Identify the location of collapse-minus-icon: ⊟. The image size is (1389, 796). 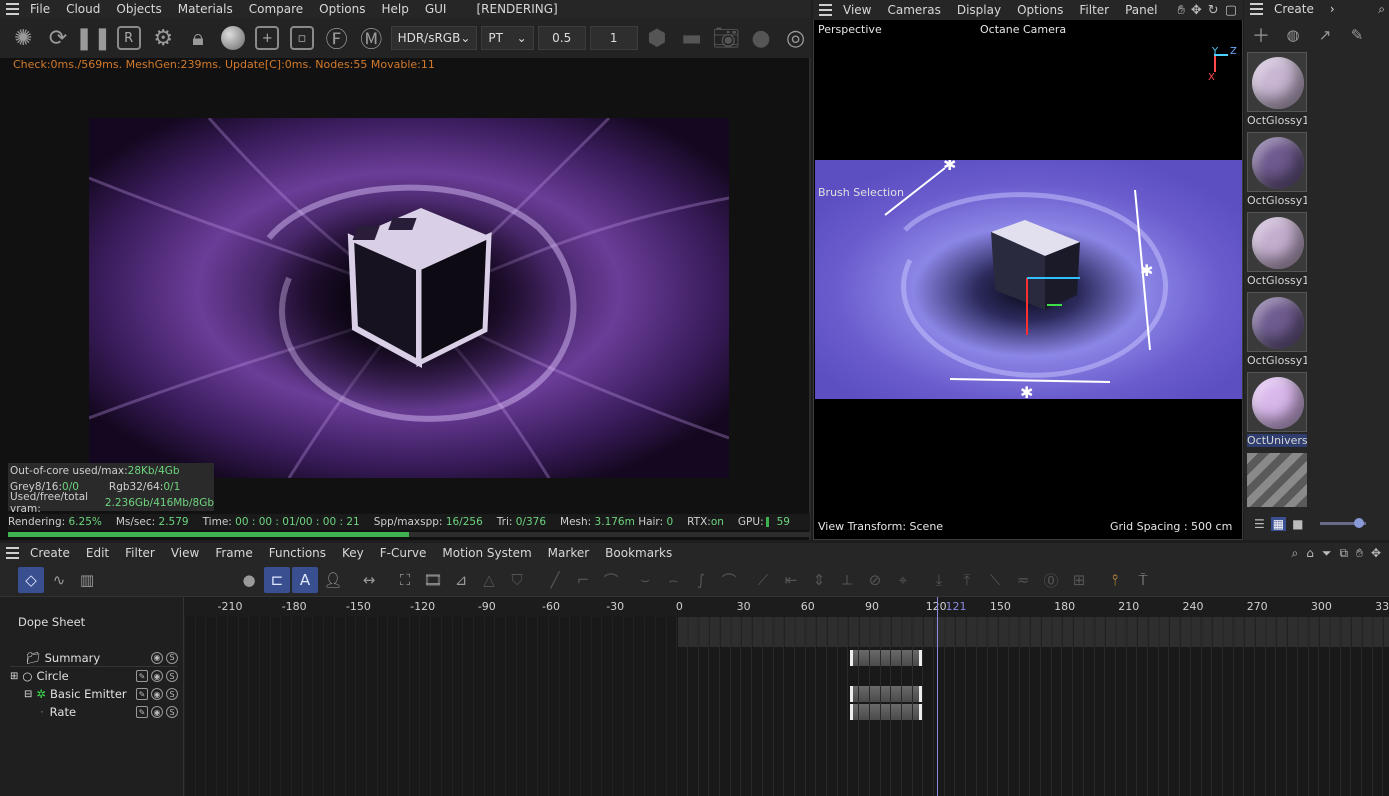
(28, 694).